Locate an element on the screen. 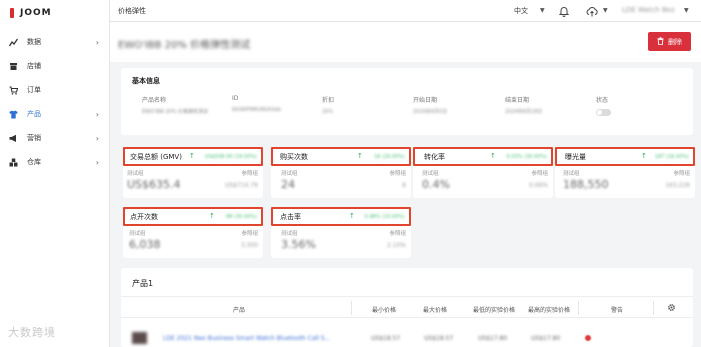 The width and height of the screenshot is (701, 347). ref-group-value: 2.10% is located at coordinates (396, 245).